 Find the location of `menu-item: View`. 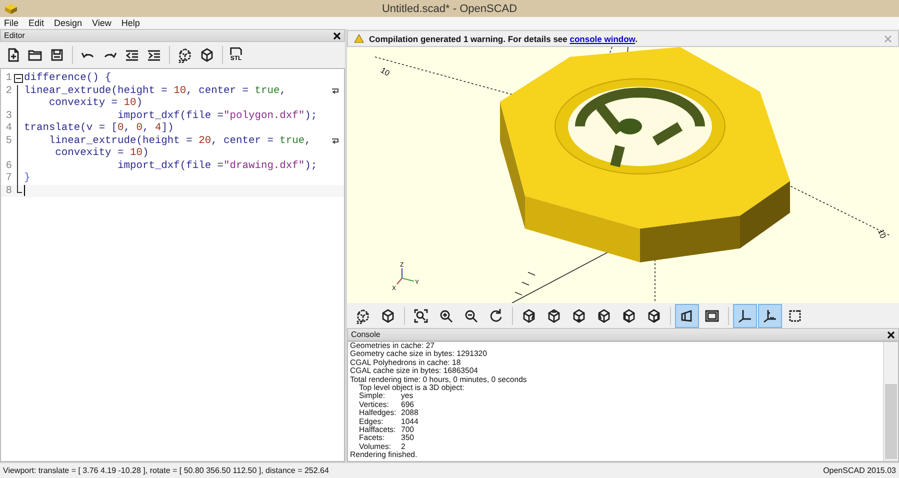

menu-item: View is located at coordinates (102, 23).